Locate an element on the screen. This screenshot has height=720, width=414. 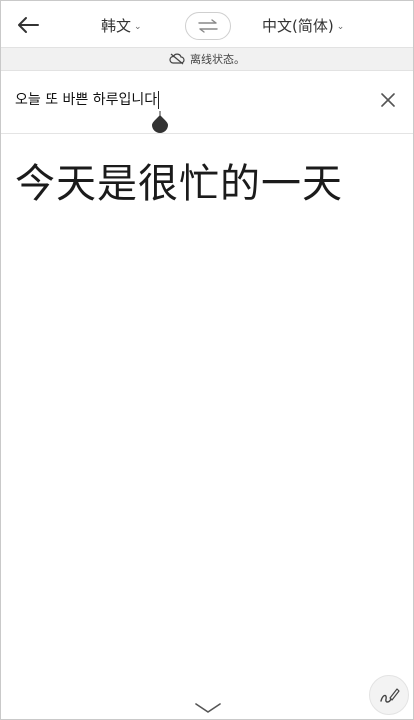
source-input-area: 오늘 또 바쁜 하루입니다 is located at coordinates (207, 102).